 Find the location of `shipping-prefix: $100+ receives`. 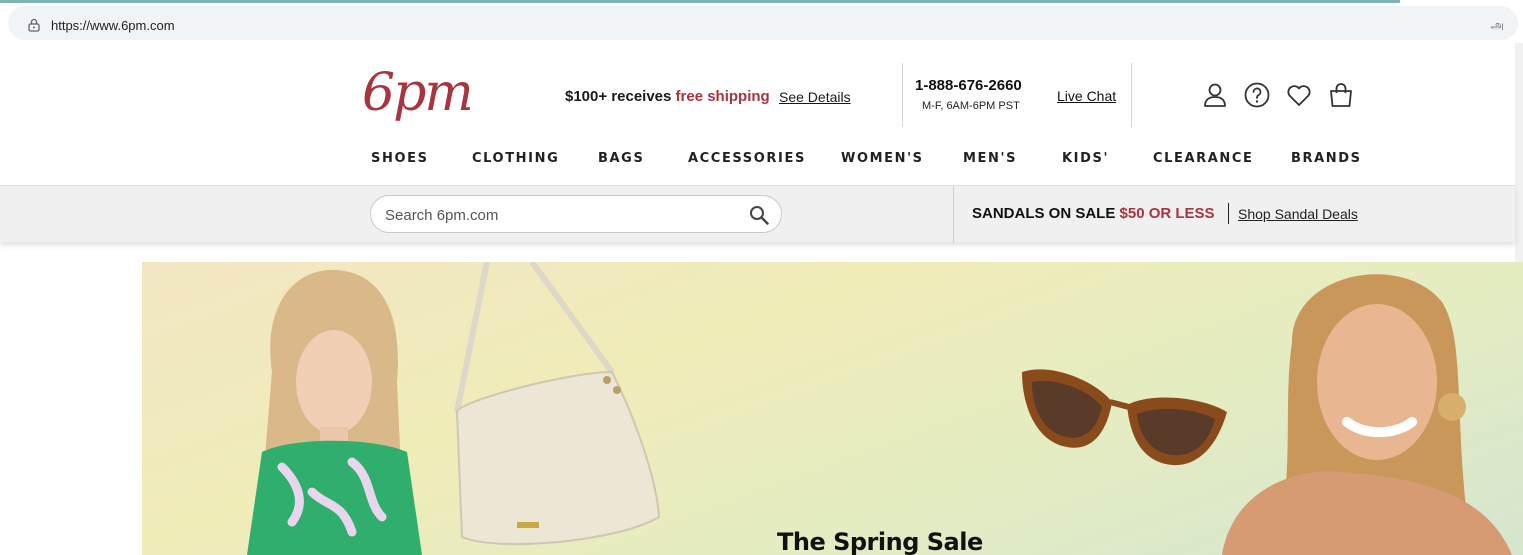

shipping-prefix: $100+ receives is located at coordinates (620, 96).